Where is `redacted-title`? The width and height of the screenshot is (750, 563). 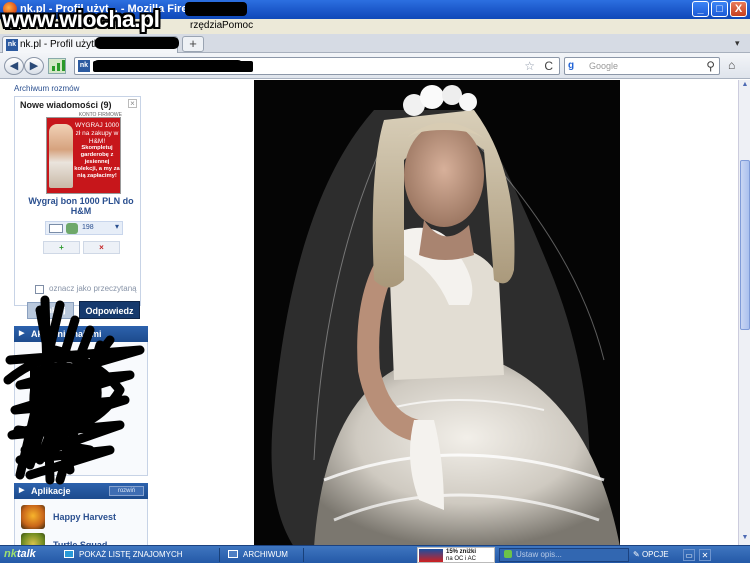
redacted-title is located at coordinates (216, 9).